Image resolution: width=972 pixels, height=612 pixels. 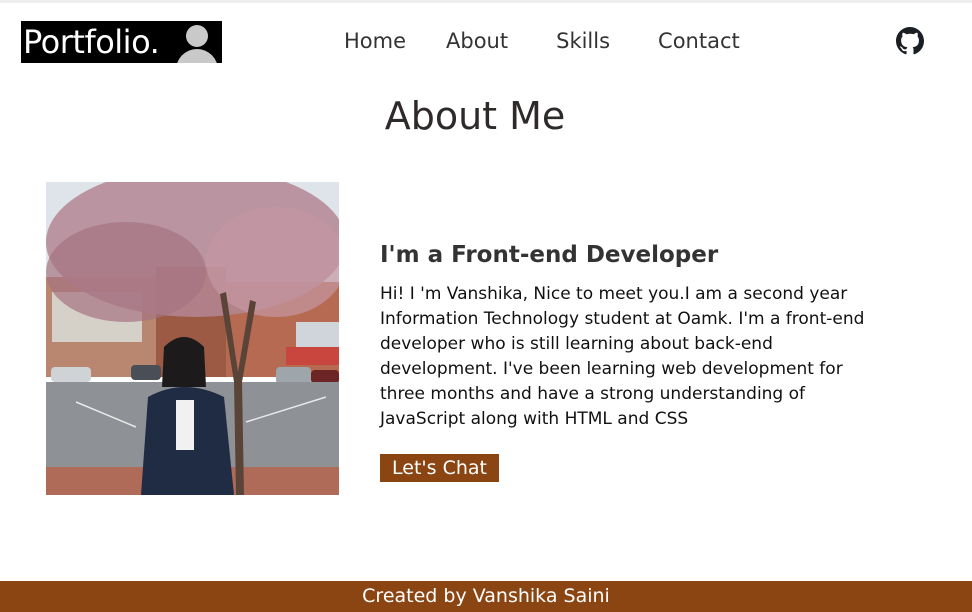 I want to click on page-title: About Me, so click(x=475, y=116).